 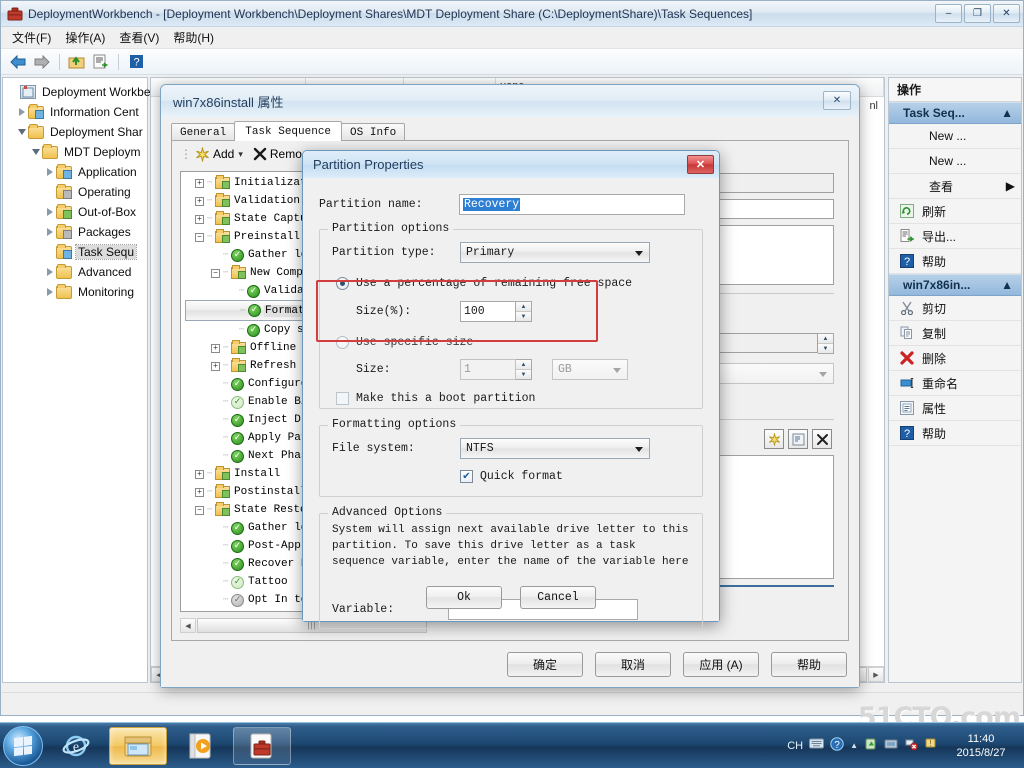 What do you see at coordinates (76, 172) in the screenshot?
I see `tree-item-applications: Application` at bounding box center [76, 172].